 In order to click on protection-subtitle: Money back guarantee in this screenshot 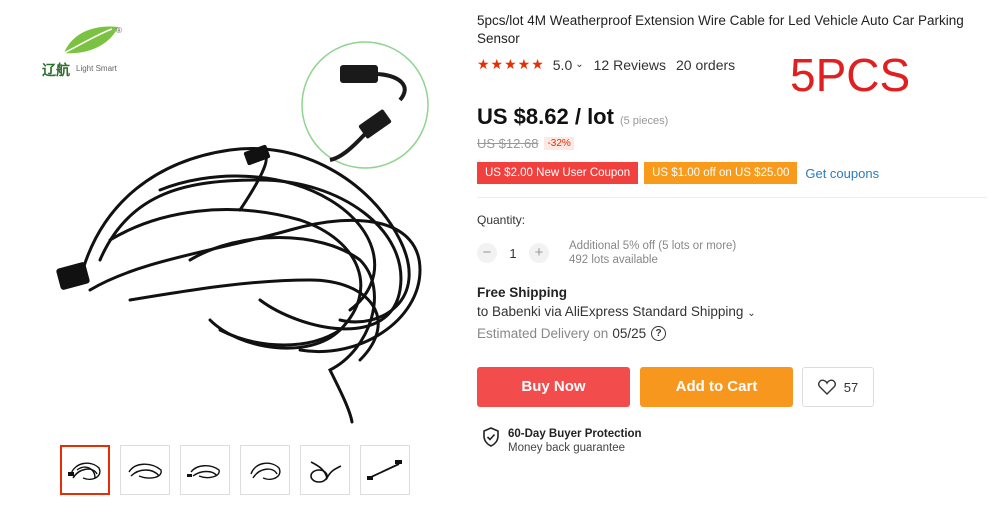, I will do `click(566, 448)`.